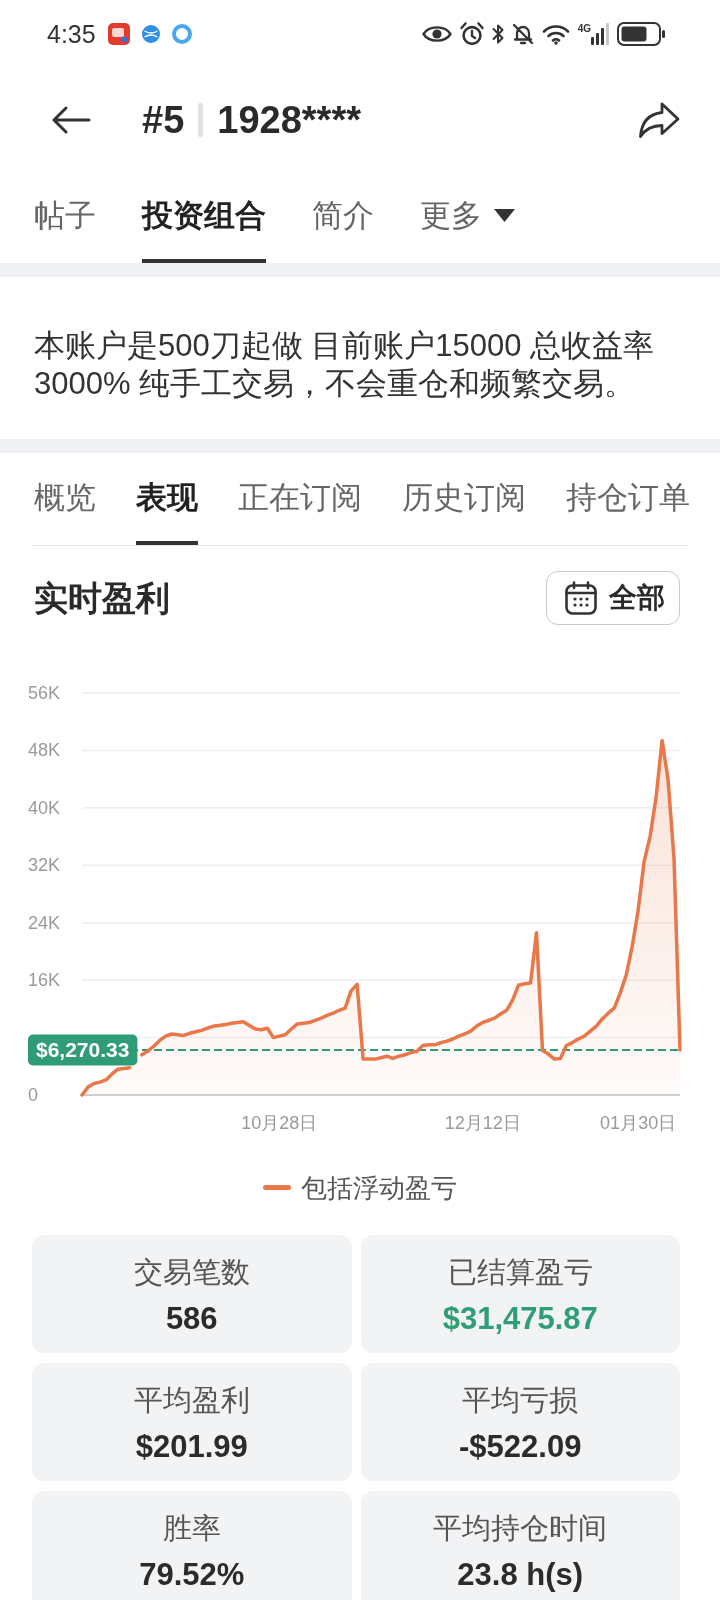 The height and width of the screenshot is (1600, 720). I want to click on portfolio-tab: 持仓订单, so click(628, 499).